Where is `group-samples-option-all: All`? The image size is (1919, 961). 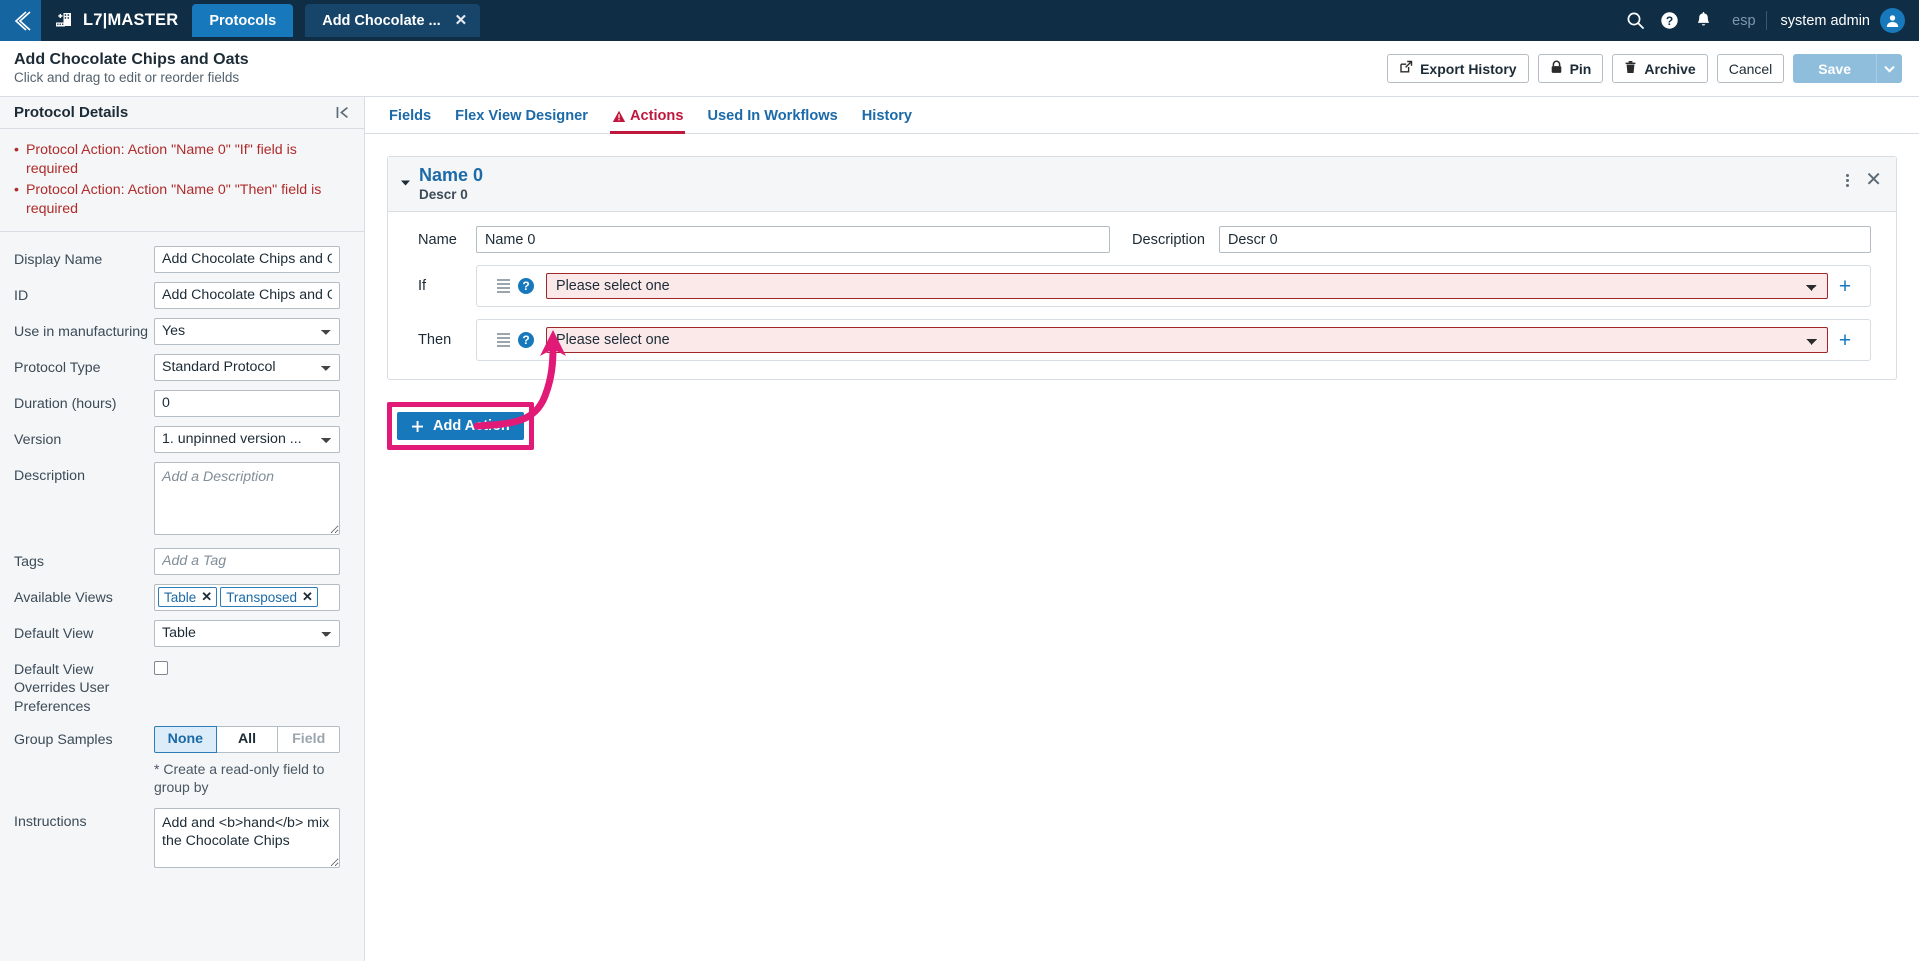
group-samples-option-all: All is located at coordinates (247, 739).